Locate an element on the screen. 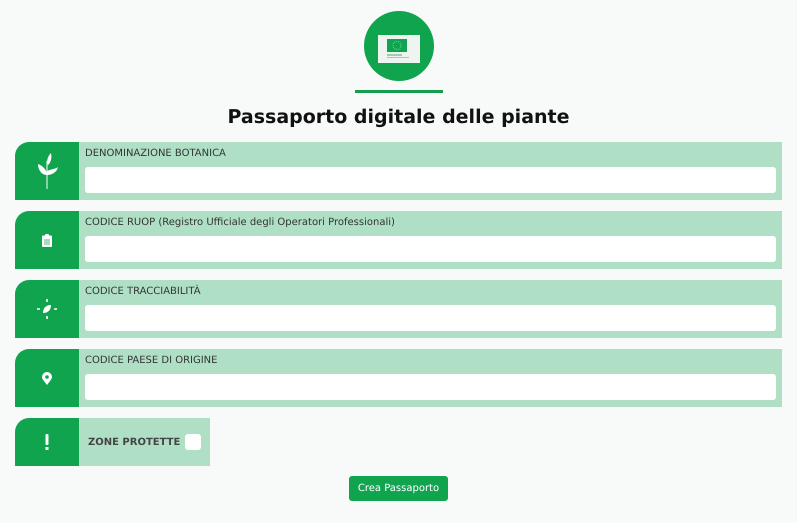 Image resolution: width=797 pixels, height=523 pixels. page-title: Passaporto digitale delle piante is located at coordinates (398, 117).